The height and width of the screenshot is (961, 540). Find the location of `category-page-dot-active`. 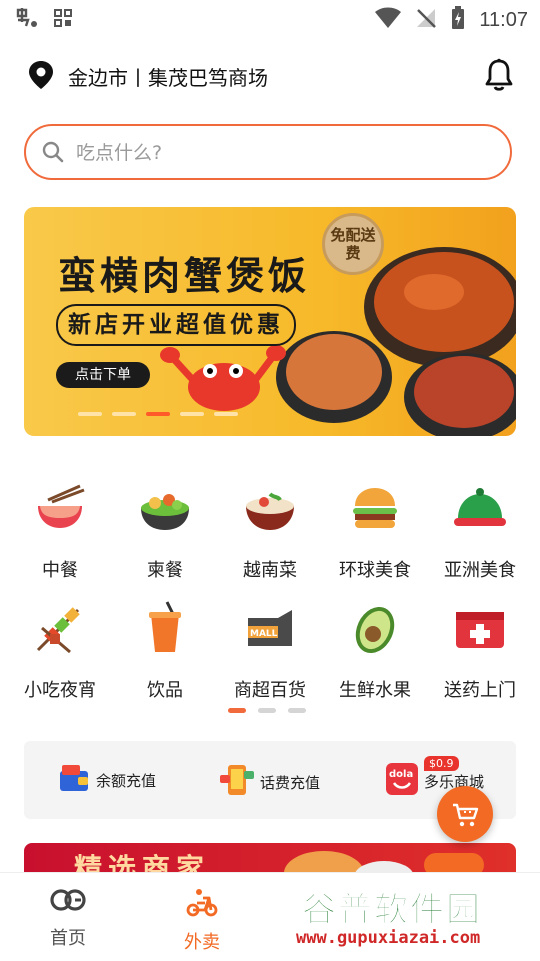

category-page-dot-active is located at coordinates (237, 710).